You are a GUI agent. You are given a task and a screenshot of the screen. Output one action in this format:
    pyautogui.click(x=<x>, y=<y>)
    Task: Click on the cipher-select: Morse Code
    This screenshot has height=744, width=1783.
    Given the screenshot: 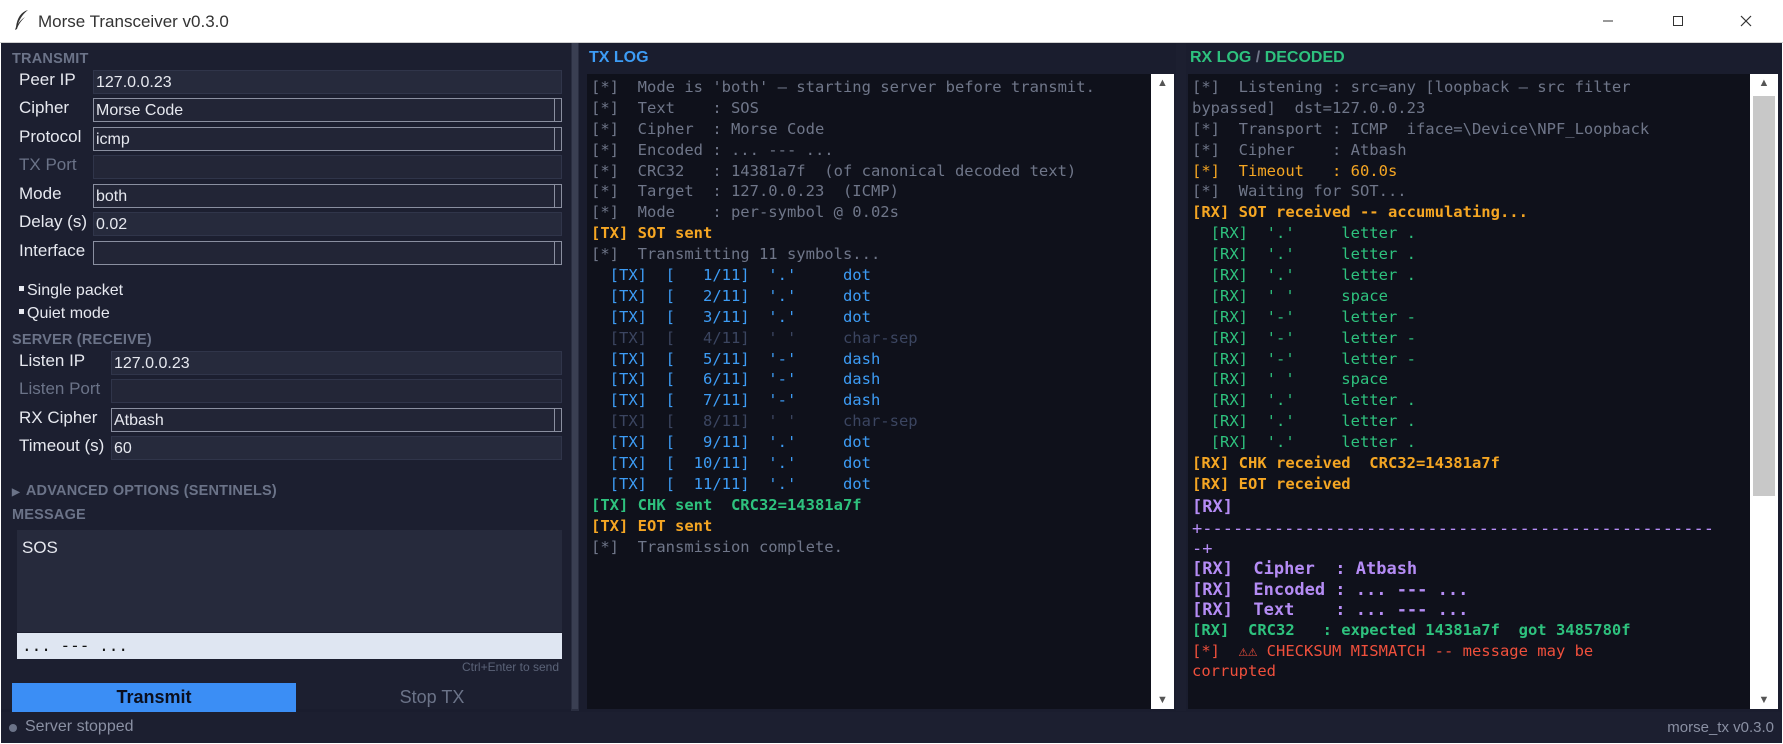 What is the action you would take?
    pyautogui.click(x=327, y=110)
    